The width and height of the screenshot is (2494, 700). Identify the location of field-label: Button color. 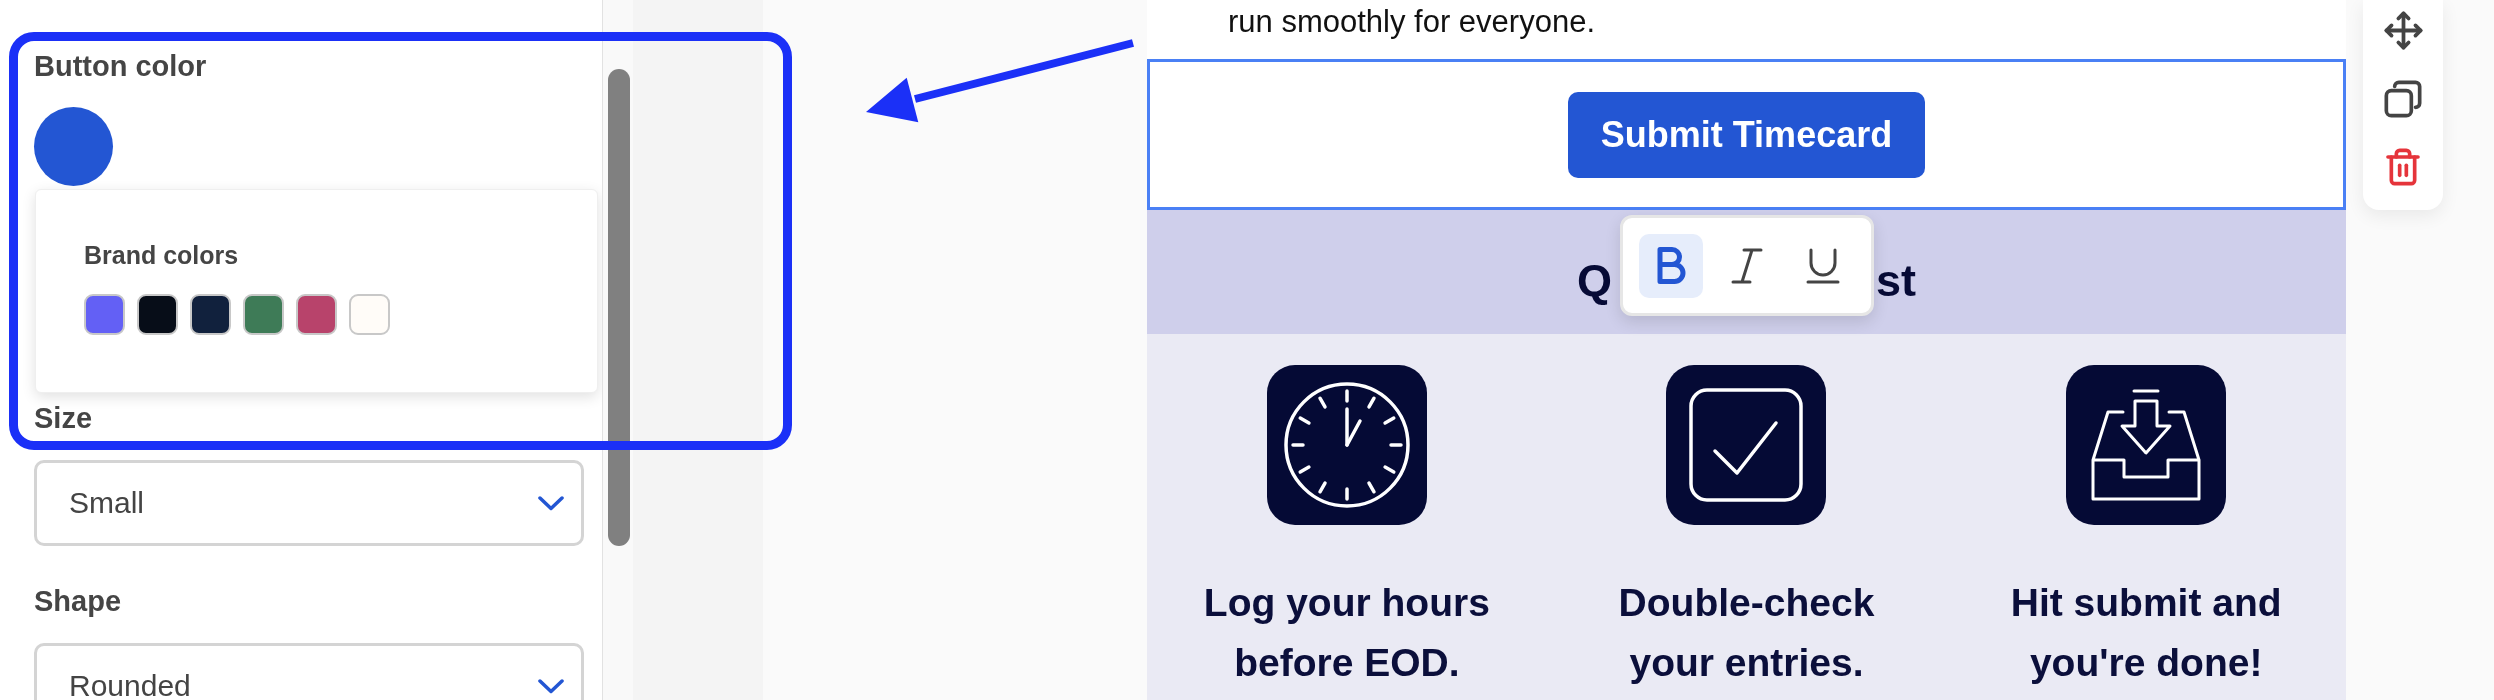
(120, 66).